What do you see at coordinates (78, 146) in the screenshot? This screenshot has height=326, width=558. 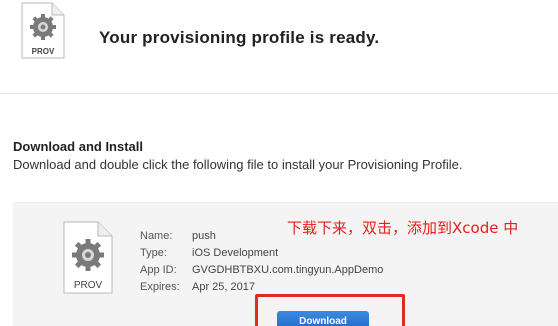 I see `section-title: Download and Install` at bounding box center [78, 146].